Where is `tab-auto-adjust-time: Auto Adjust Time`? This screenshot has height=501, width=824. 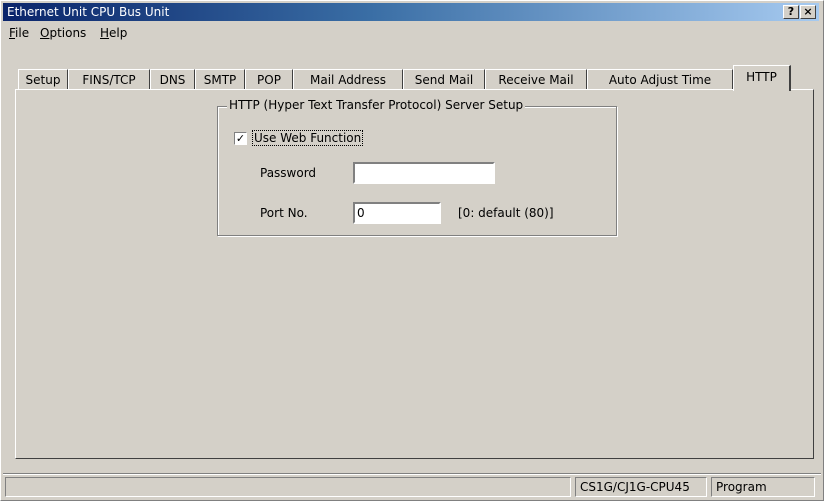 tab-auto-adjust-time: Auto Adjust Time is located at coordinates (660, 79).